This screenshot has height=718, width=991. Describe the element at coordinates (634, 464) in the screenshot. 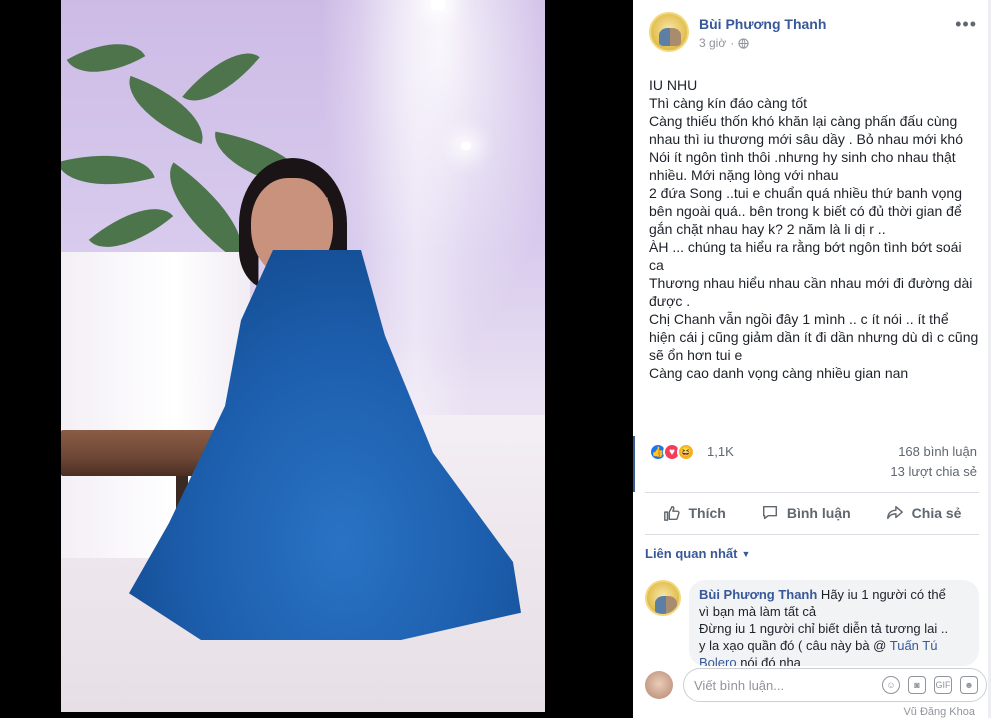

I see `focus-accent` at that location.